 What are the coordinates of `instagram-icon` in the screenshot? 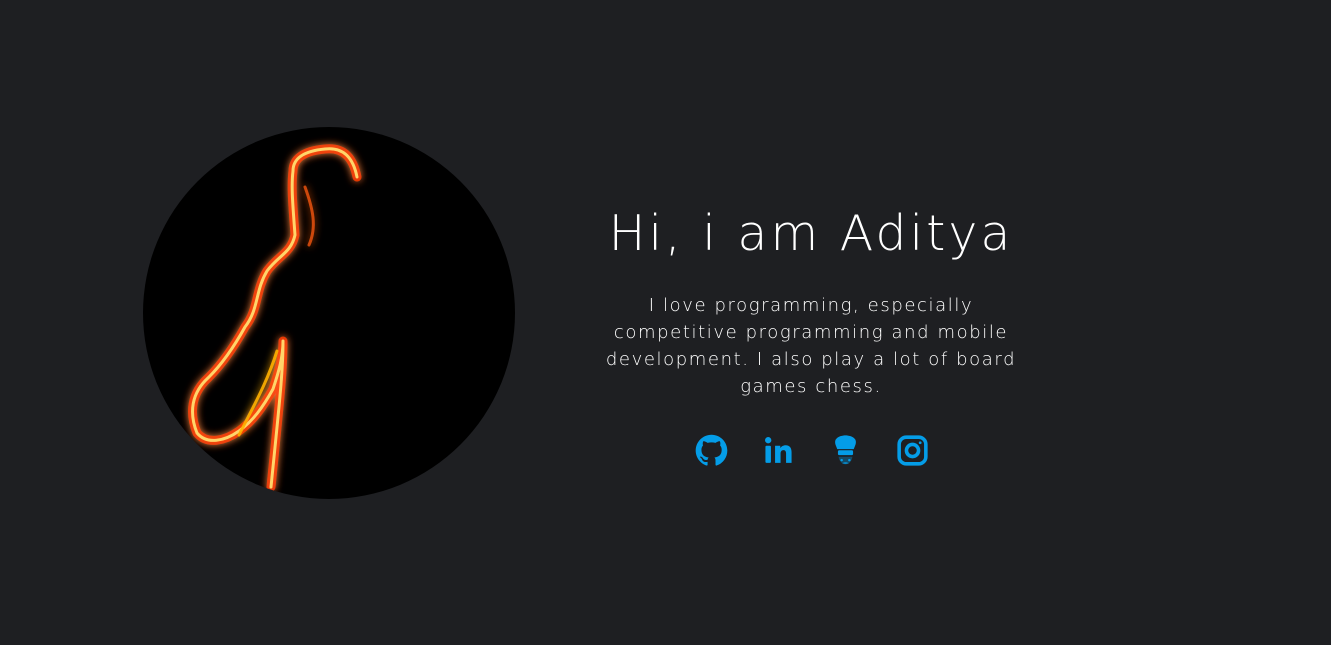 It's located at (912, 450).